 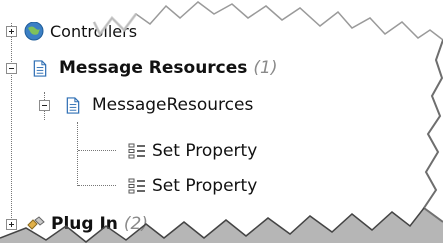 I want to click on tree-item-plug-in: Plug In (2), so click(x=77, y=224).